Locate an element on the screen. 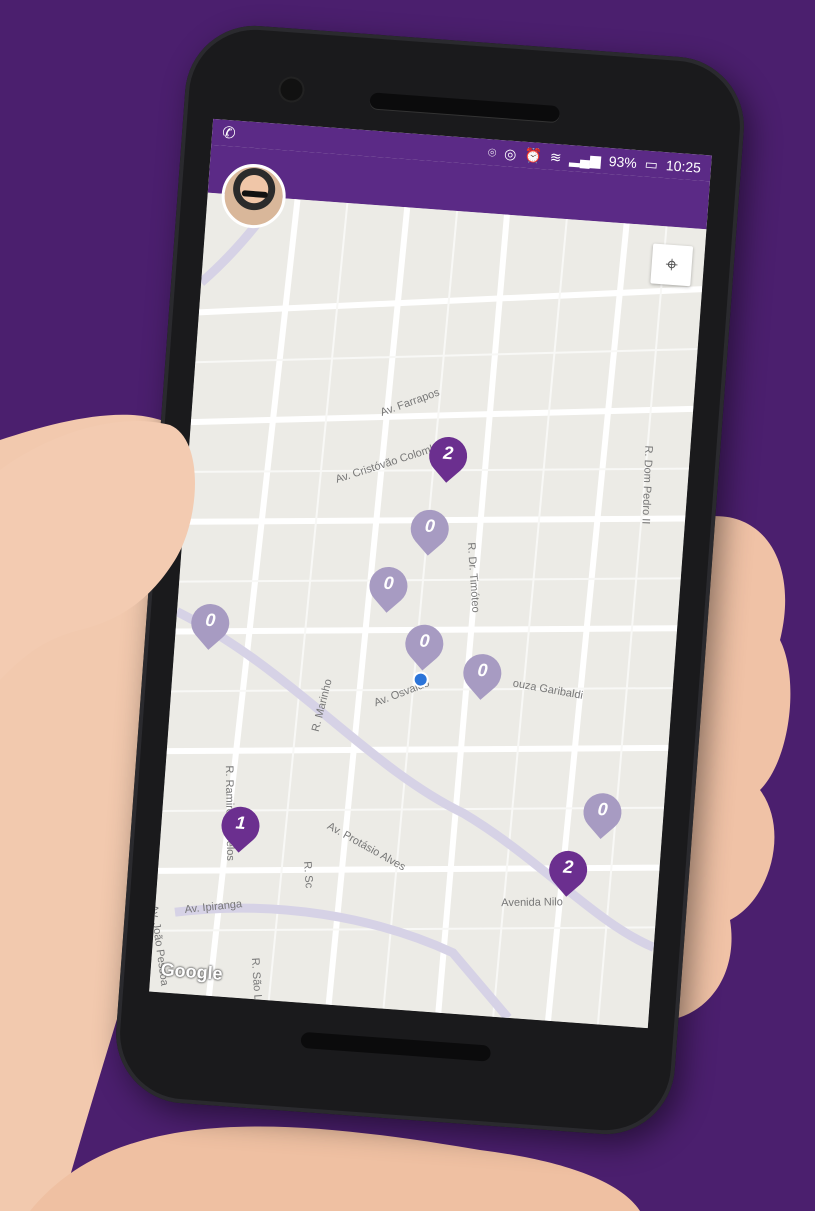 The width and height of the screenshot is (815, 1211). my-location-button: ⌖ is located at coordinates (672, 265).